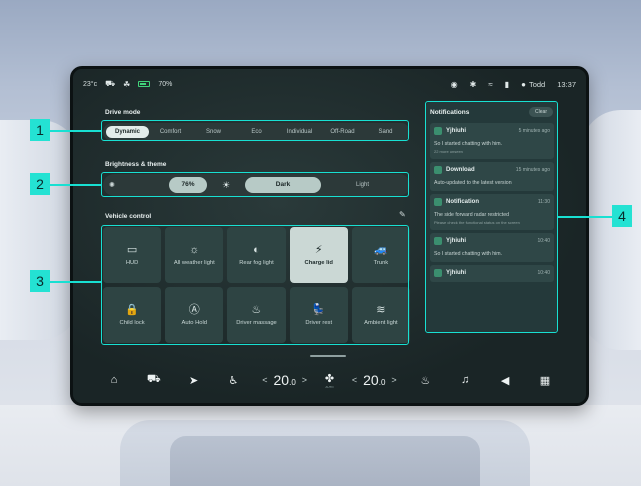 The width and height of the screenshot is (641, 486). Describe the element at coordinates (165, 84) in the screenshot. I see `battery-percent: 70%` at that location.